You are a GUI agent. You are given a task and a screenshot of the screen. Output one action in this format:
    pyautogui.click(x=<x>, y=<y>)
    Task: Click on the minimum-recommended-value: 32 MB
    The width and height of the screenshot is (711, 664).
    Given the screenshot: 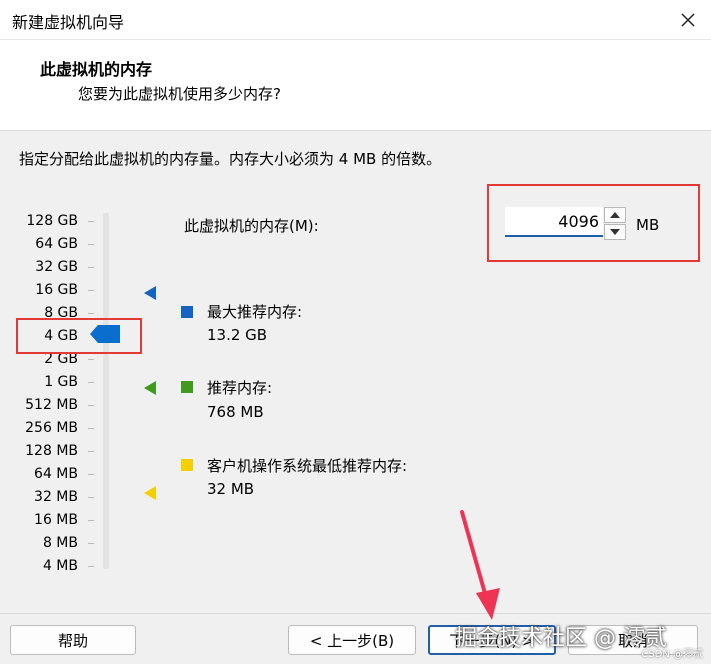 What is the action you would take?
    pyautogui.click(x=231, y=489)
    